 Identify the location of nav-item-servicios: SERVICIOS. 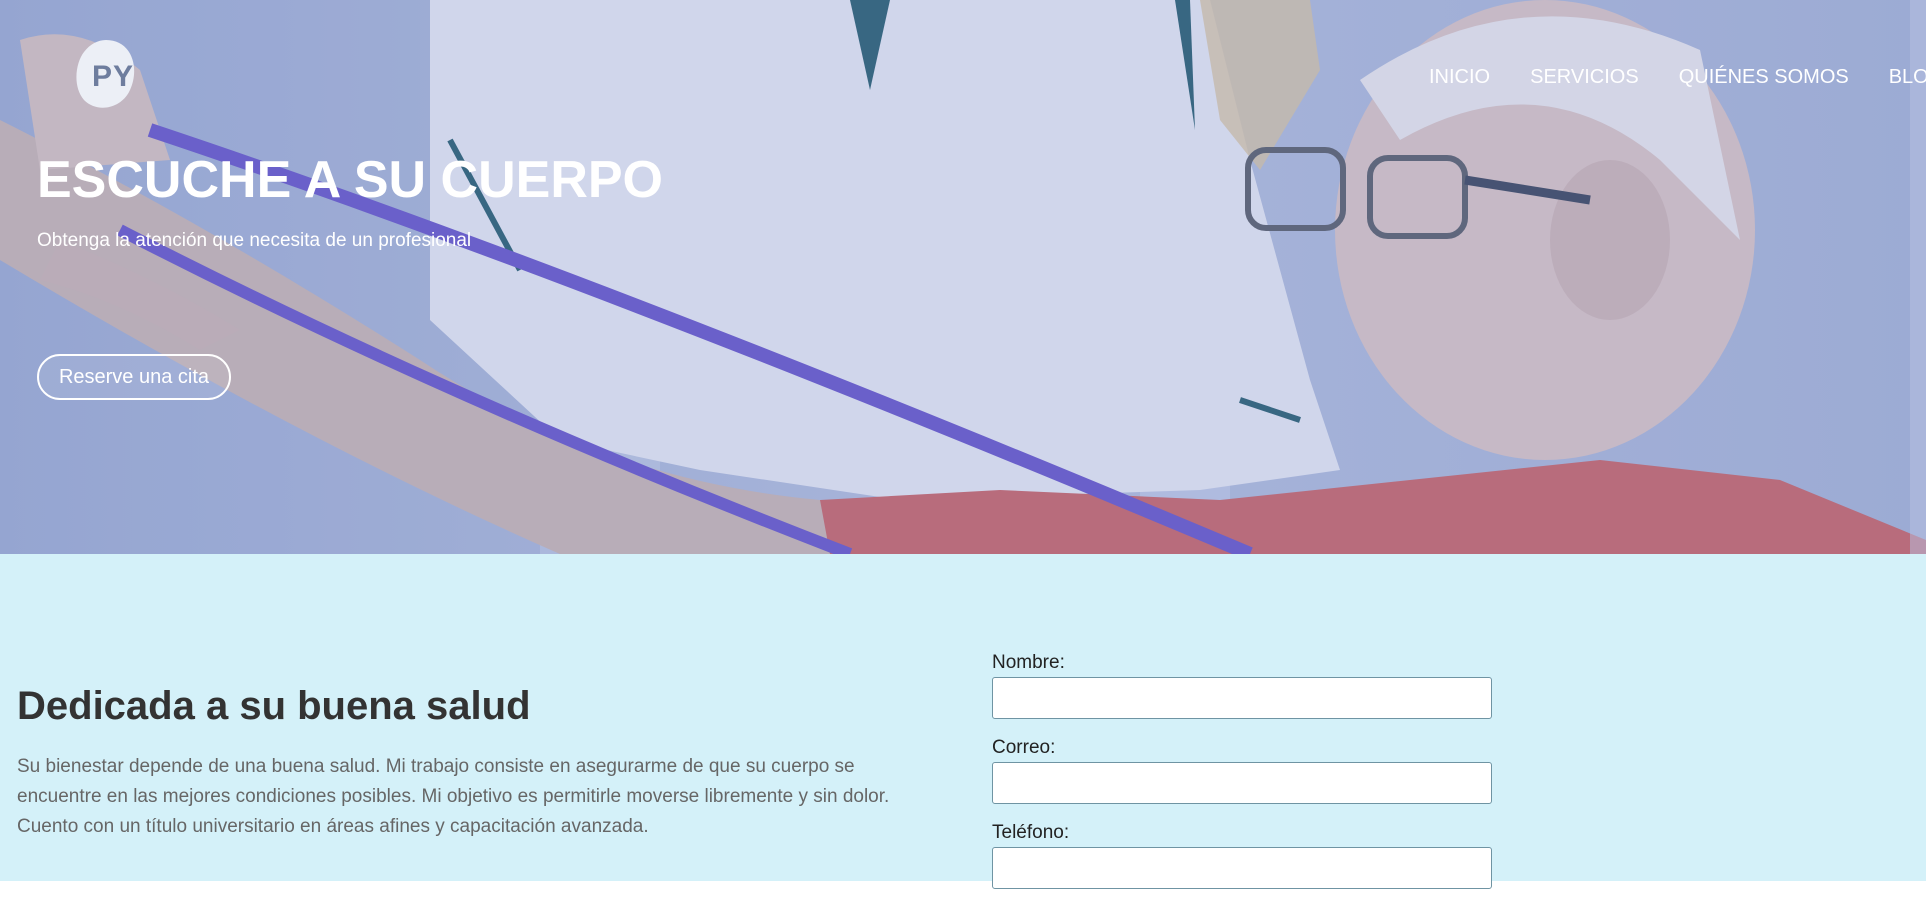
(1584, 77).